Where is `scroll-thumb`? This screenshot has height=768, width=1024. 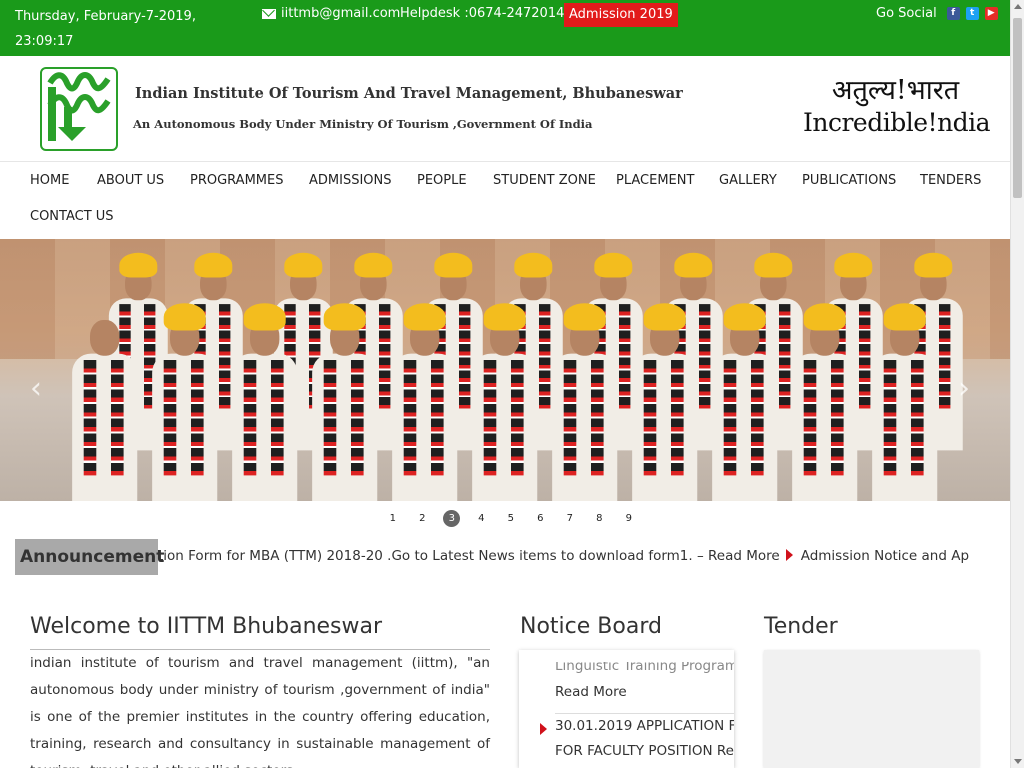 scroll-thumb is located at coordinates (1017, 108).